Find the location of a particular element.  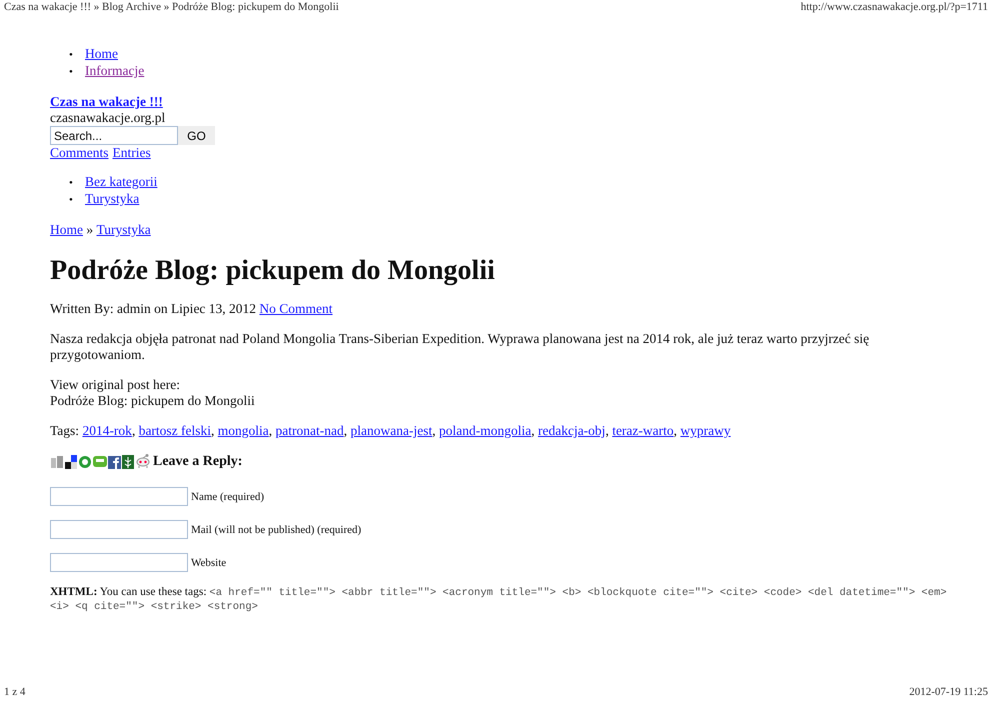

tag-link: planowana-jest is located at coordinates (391, 430).